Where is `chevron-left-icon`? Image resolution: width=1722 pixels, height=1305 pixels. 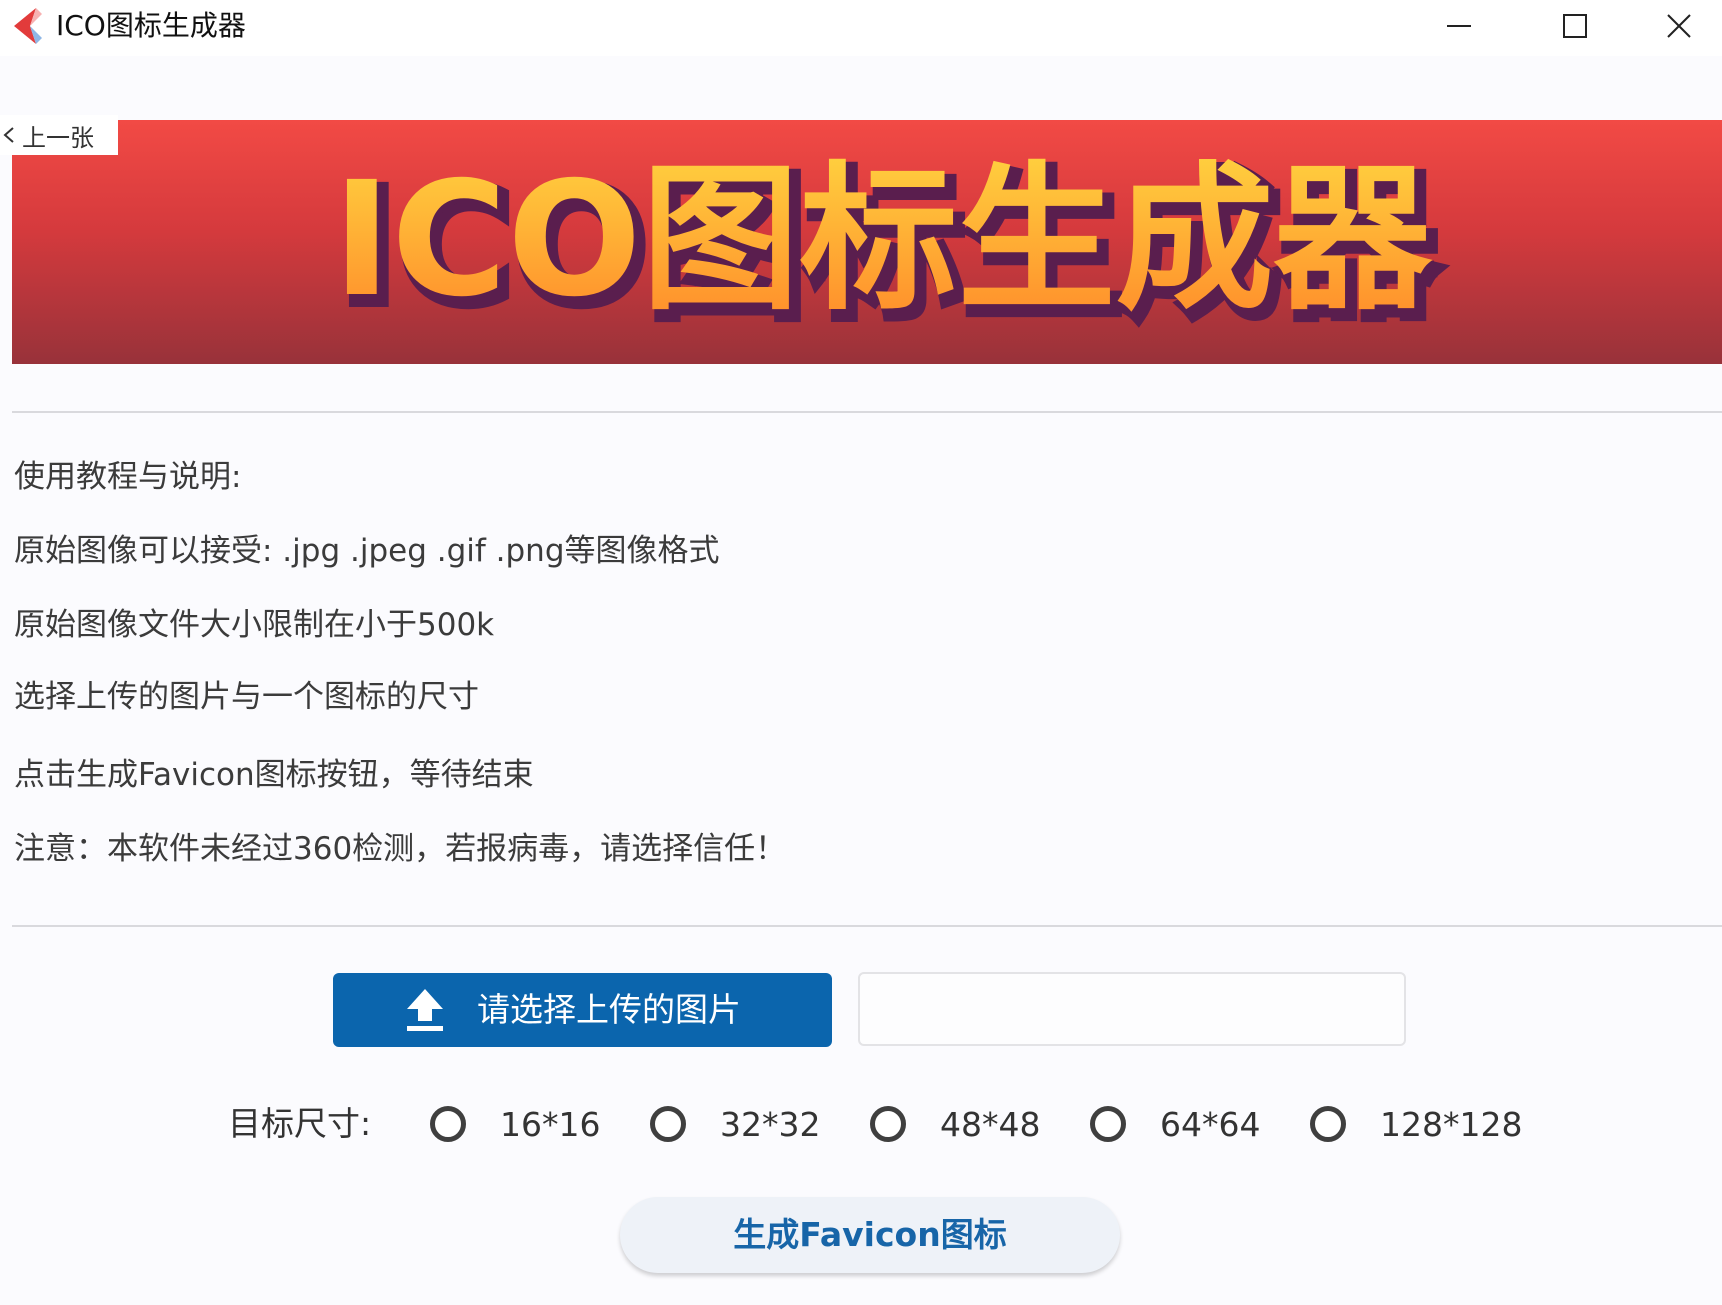 chevron-left-icon is located at coordinates (8, 135).